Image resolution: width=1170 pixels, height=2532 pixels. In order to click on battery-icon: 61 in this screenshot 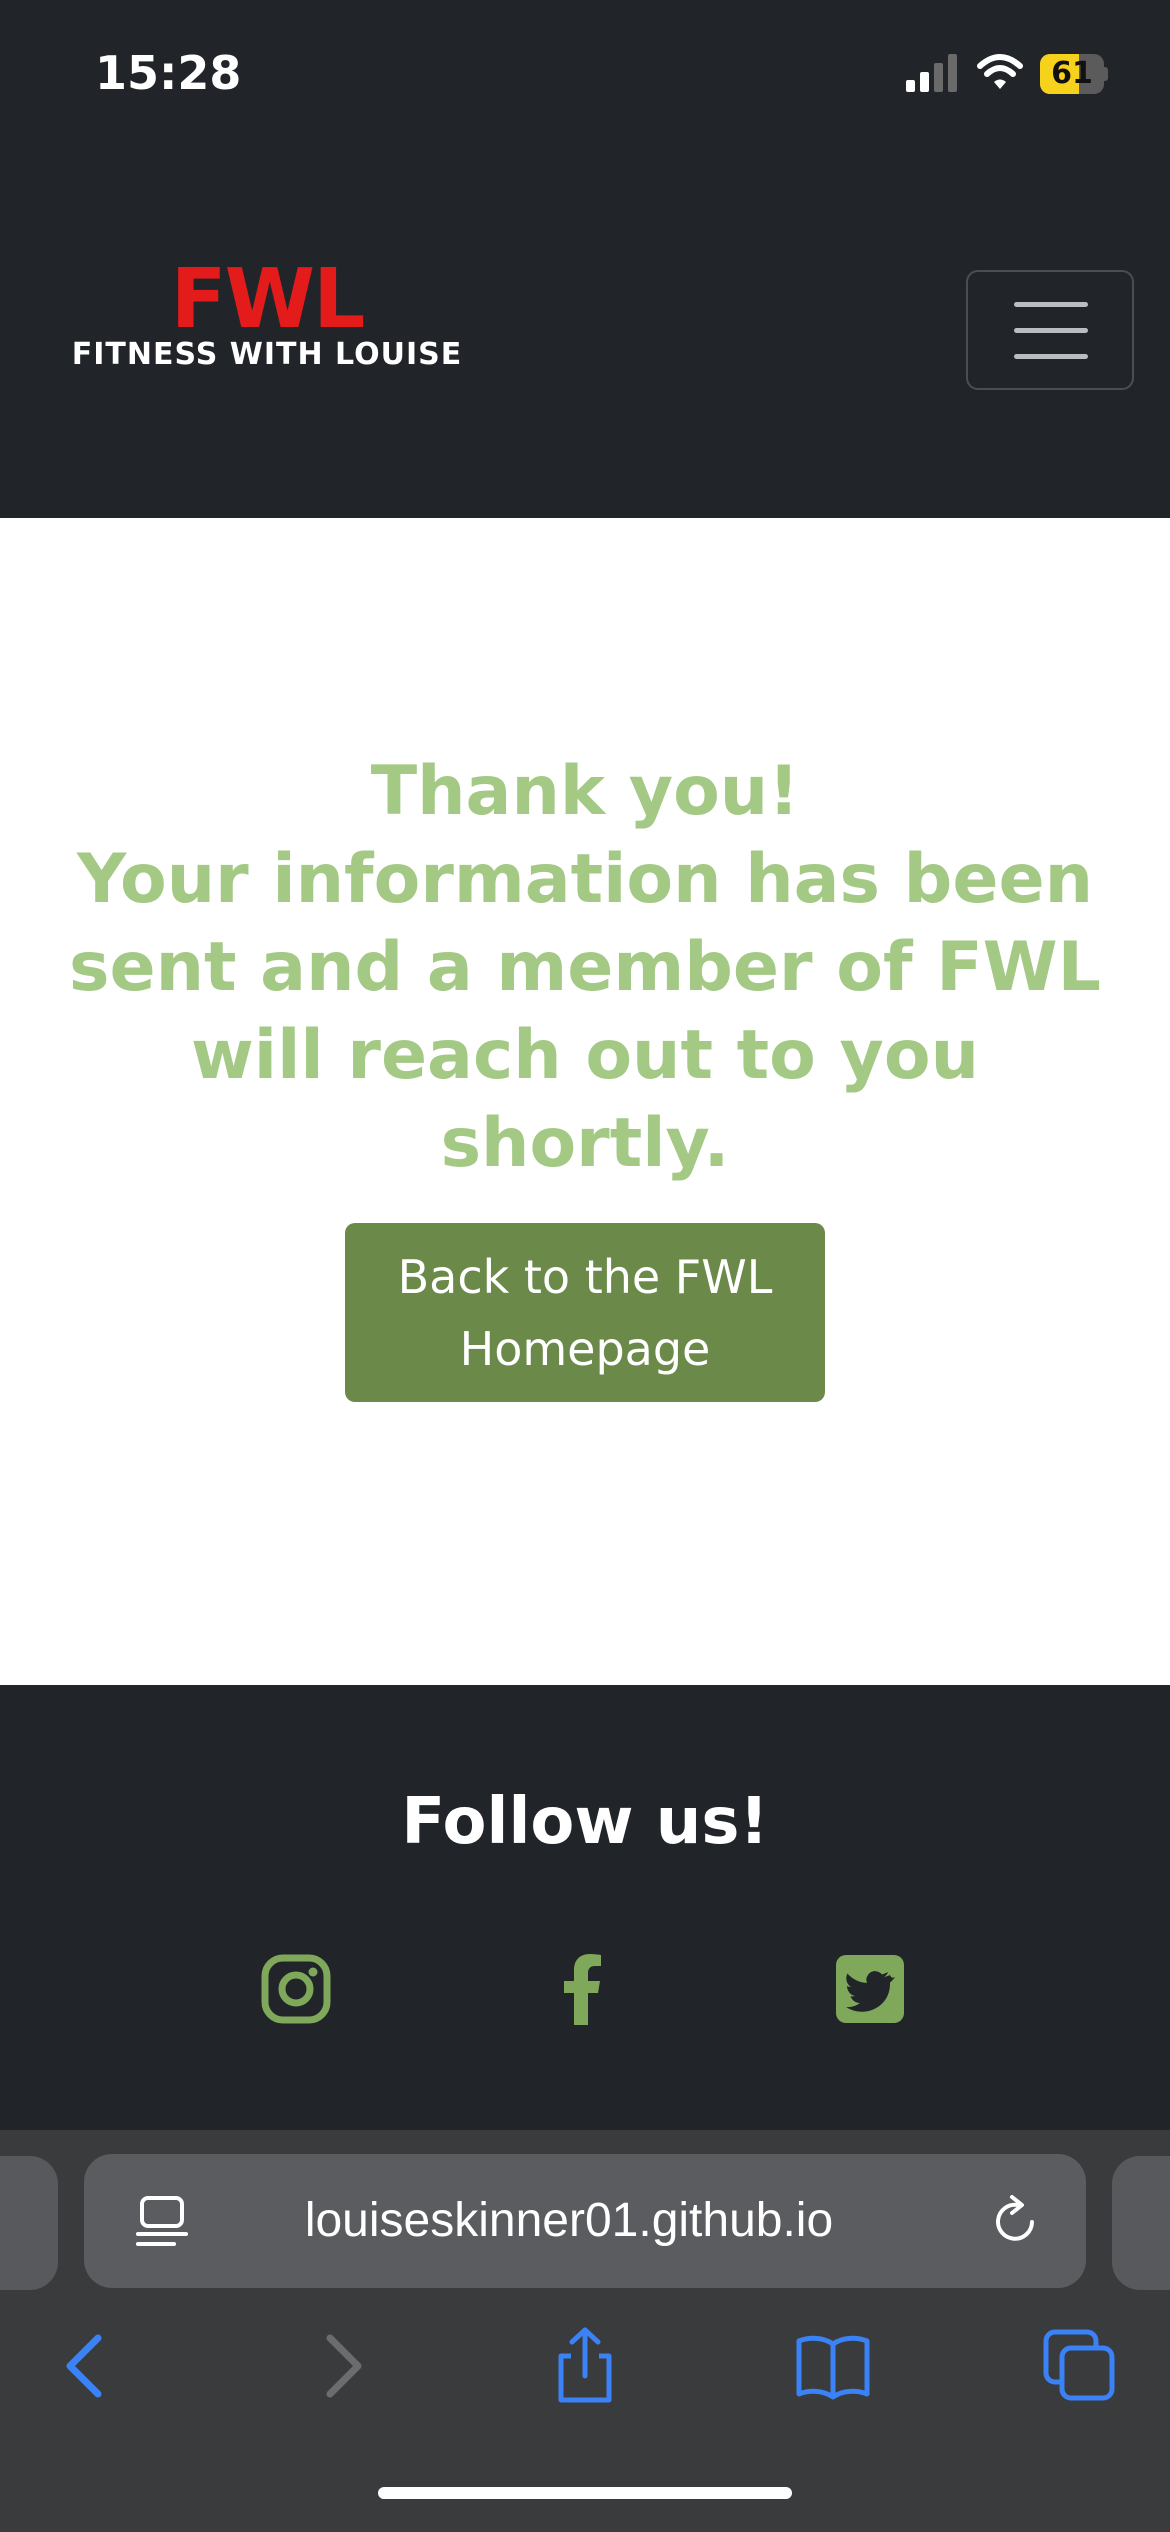, I will do `click(1074, 74)`.